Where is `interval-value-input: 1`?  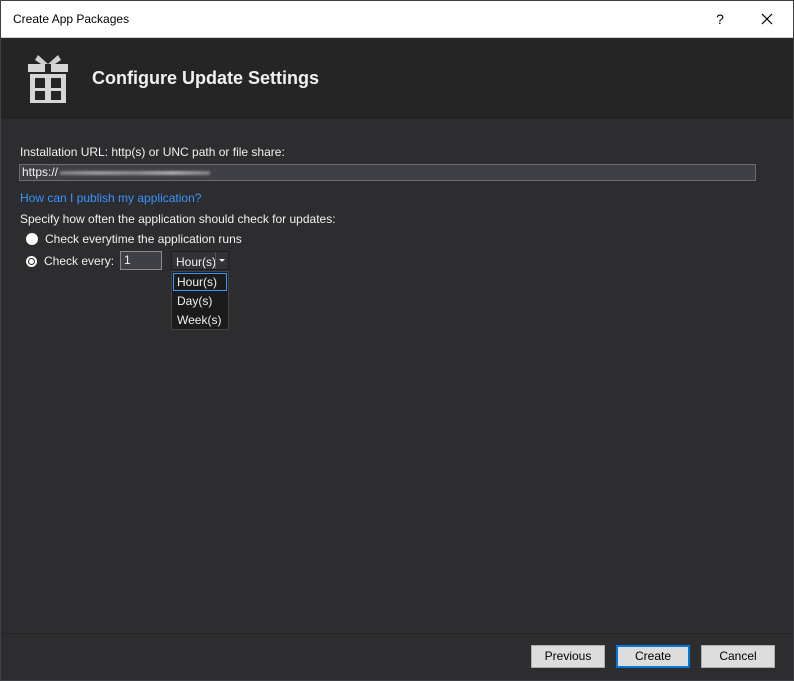 interval-value-input: 1 is located at coordinates (141, 260).